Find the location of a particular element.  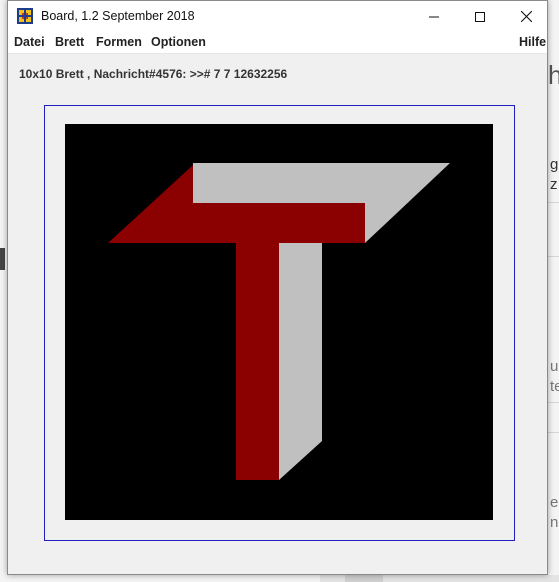

background-text-fragment: e is located at coordinates (554, 502).